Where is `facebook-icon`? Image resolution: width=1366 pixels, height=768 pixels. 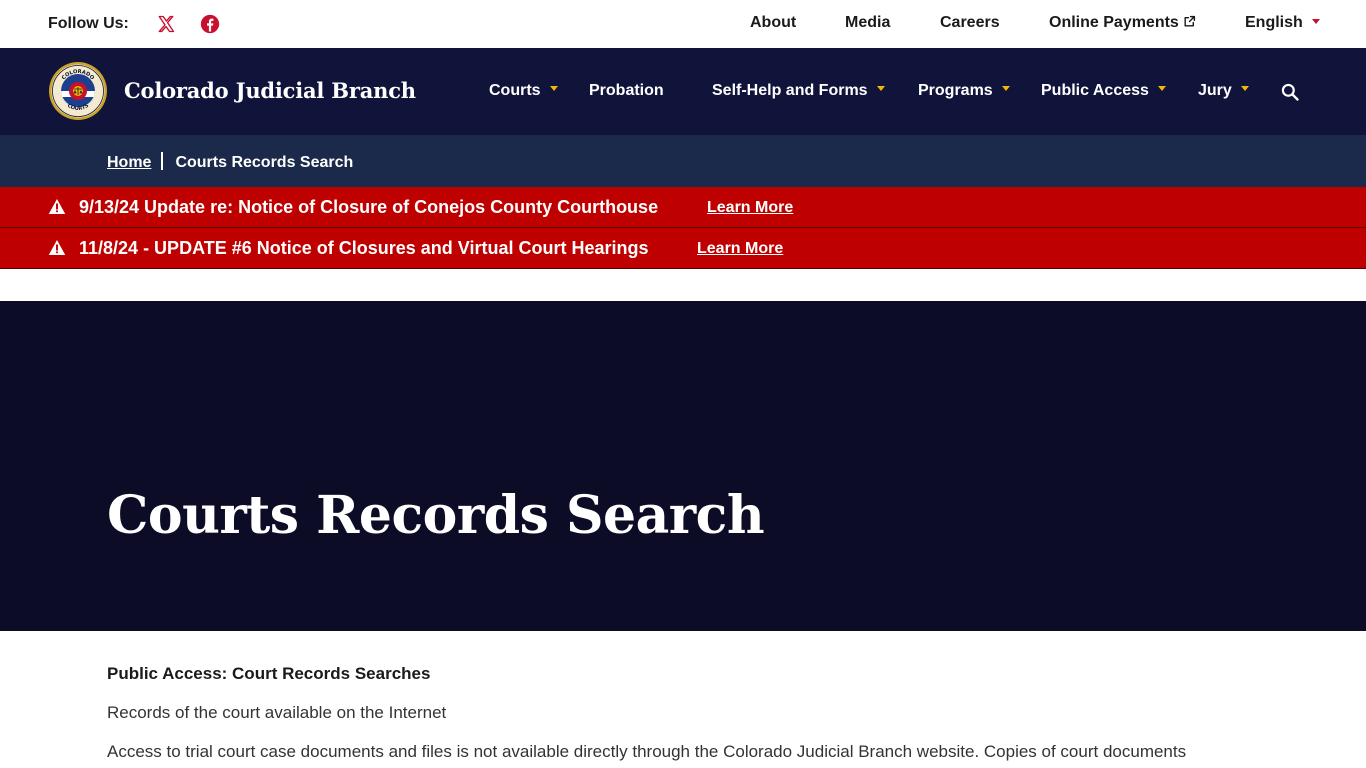
facebook-icon is located at coordinates (210, 24).